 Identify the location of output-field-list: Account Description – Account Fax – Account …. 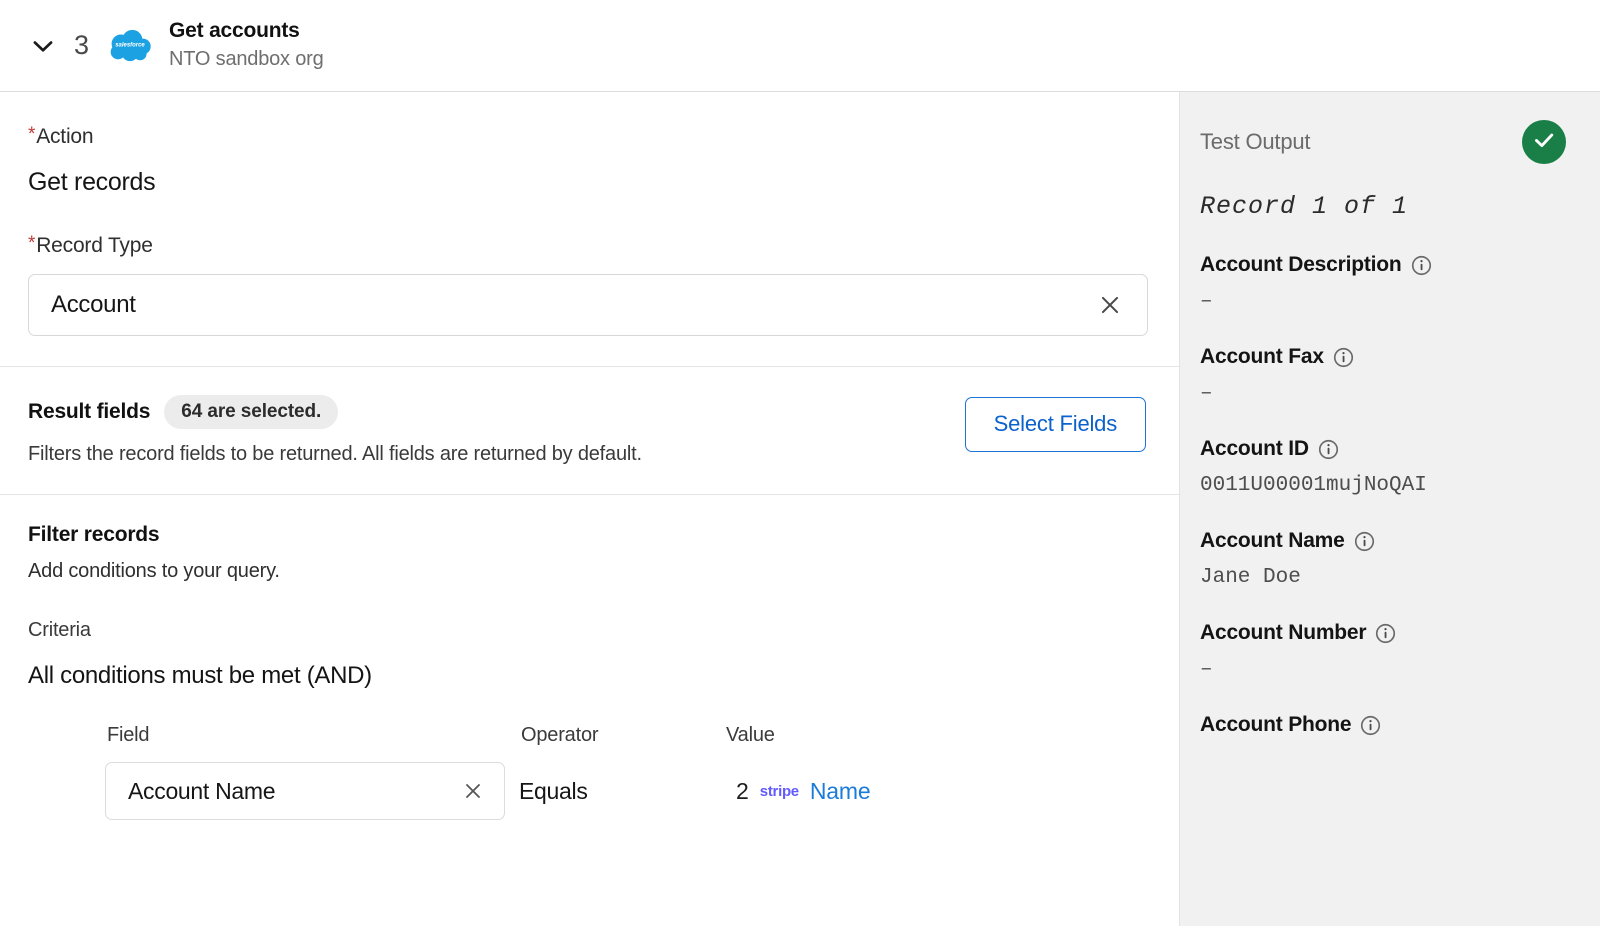
(1400, 495).